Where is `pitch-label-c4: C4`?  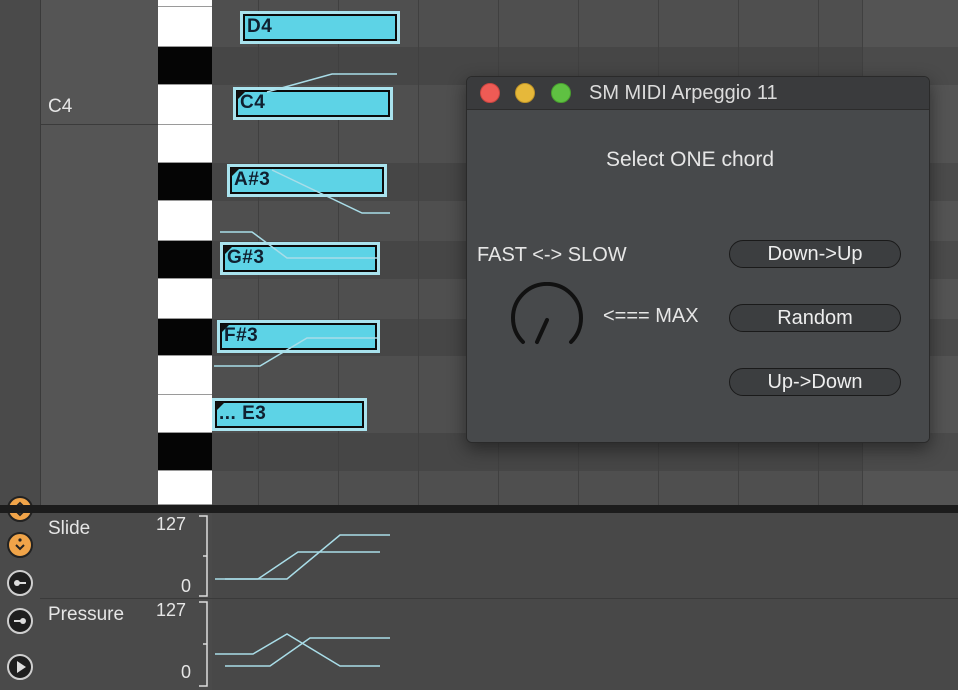
pitch-label-c4: C4 is located at coordinates (60, 106).